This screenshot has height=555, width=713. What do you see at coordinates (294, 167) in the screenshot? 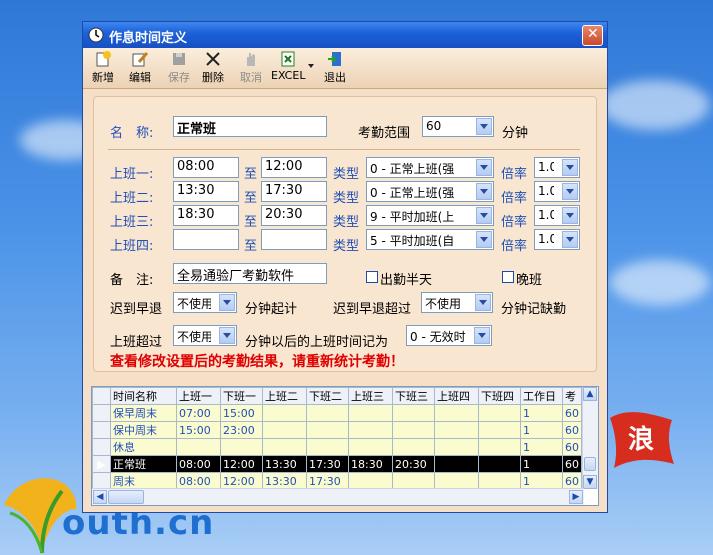
I see `shift-1-end-input: 12:00` at bounding box center [294, 167].